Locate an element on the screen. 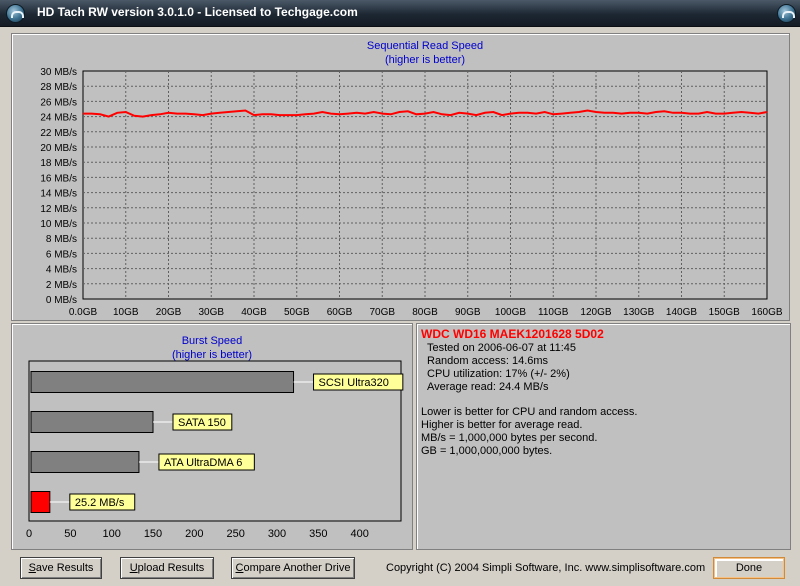  y-tick-label: 4 MB/s is located at coordinates (61, 270).